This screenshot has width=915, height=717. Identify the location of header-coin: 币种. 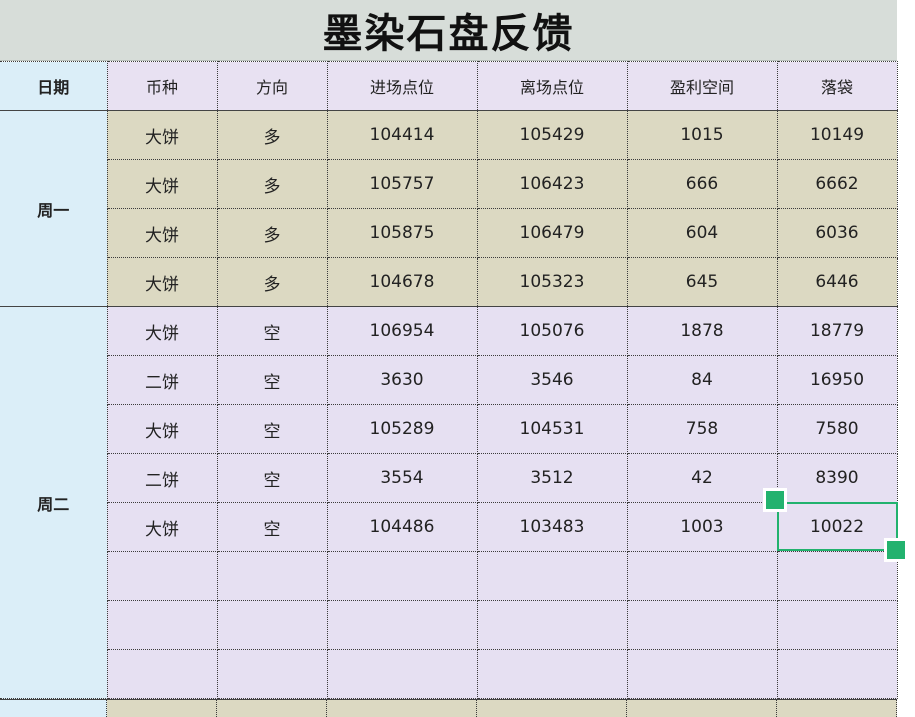
(162, 86).